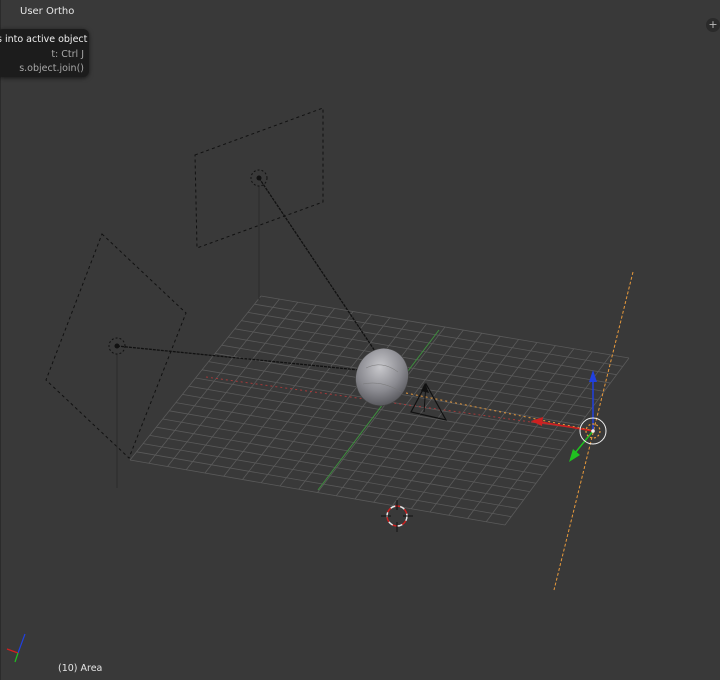  I want to click on lamp-top, so click(288, 234).